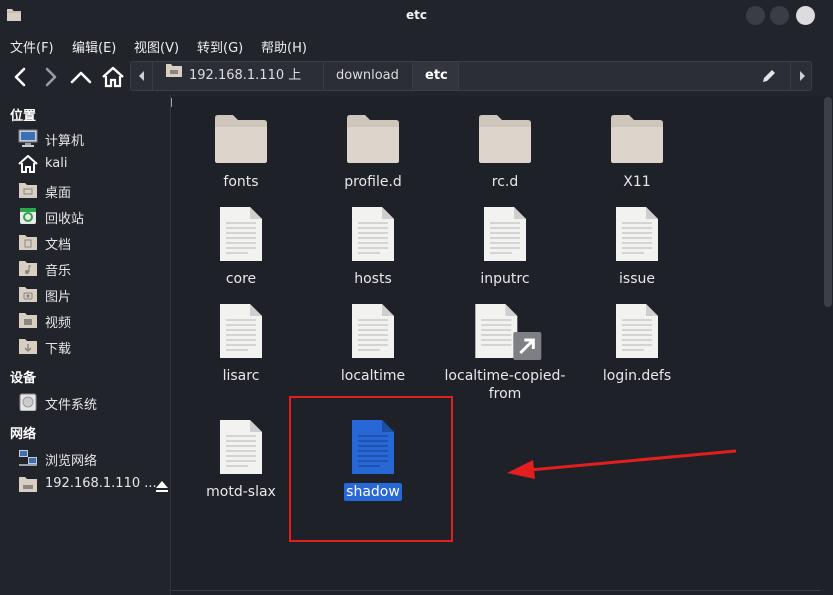 This screenshot has height=595, width=833. Describe the element at coordinates (637, 352) in the screenshot. I see `file-item-login-defs: login.defs` at that location.